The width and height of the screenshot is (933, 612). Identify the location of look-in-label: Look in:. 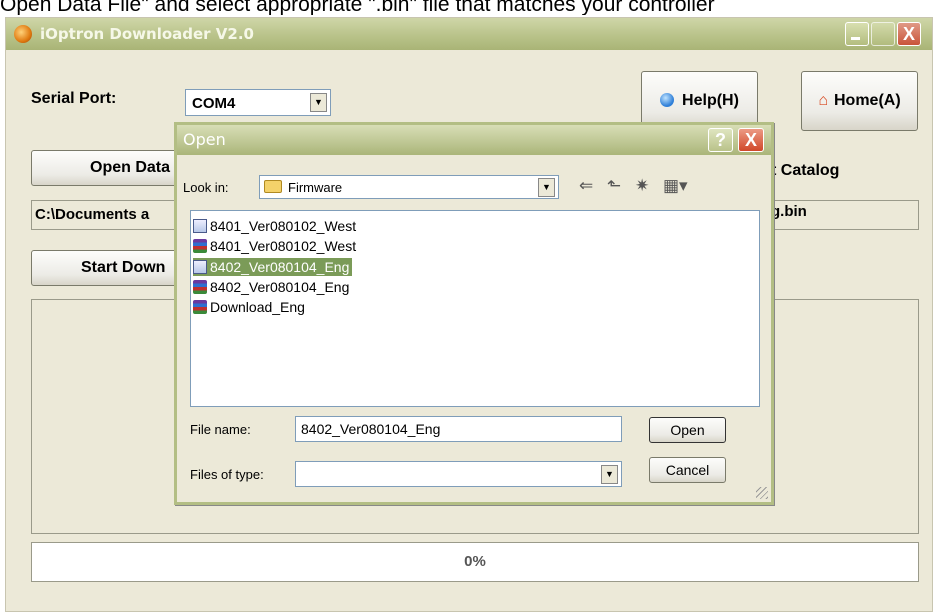
(206, 187).